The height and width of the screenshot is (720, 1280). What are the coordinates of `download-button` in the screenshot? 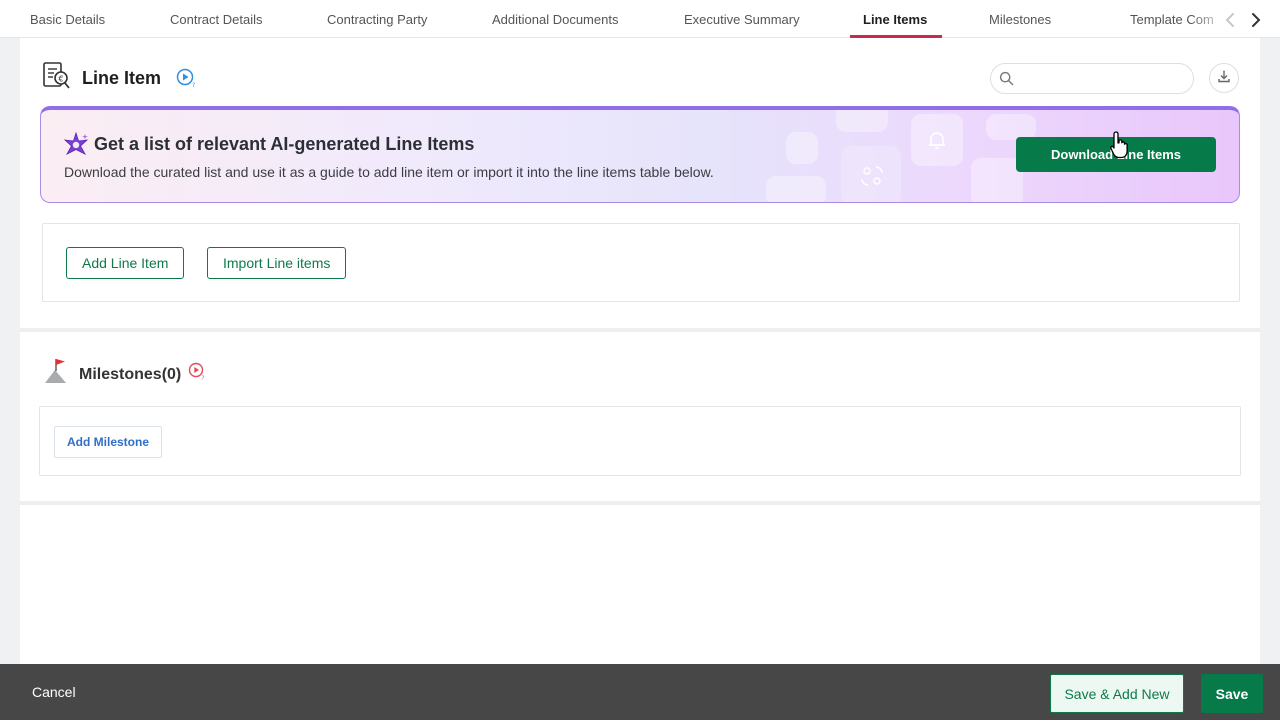 It's located at (1224, 78).